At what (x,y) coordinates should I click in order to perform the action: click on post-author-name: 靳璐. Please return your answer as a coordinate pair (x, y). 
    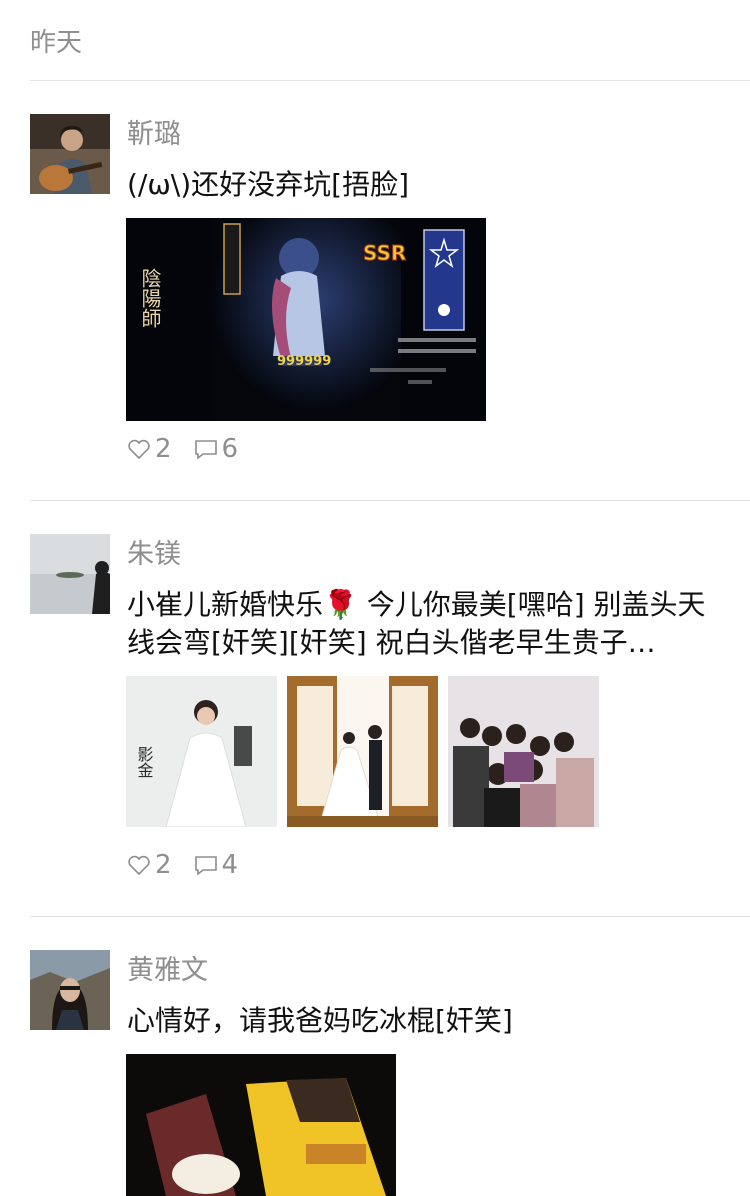
    Looking at the image, I should click on (154, 131).